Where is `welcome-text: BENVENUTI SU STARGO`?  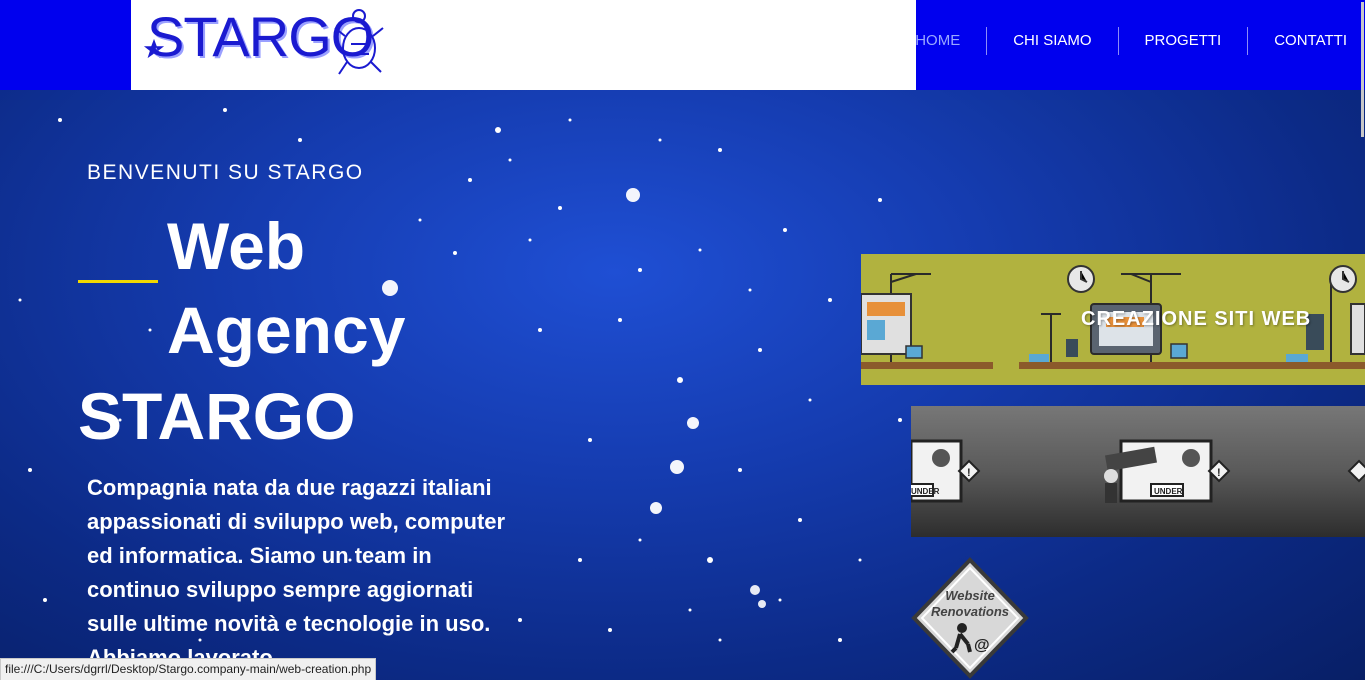
welcome-text: BENVENUTI SU STARGO is located at coordinates (225, 172).